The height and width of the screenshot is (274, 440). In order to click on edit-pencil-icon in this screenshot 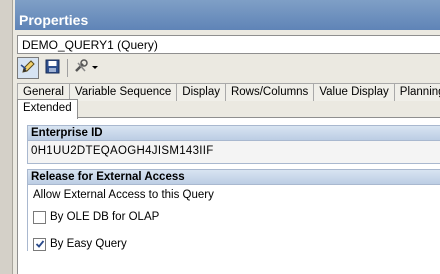, I will do `click(28, 68)`.